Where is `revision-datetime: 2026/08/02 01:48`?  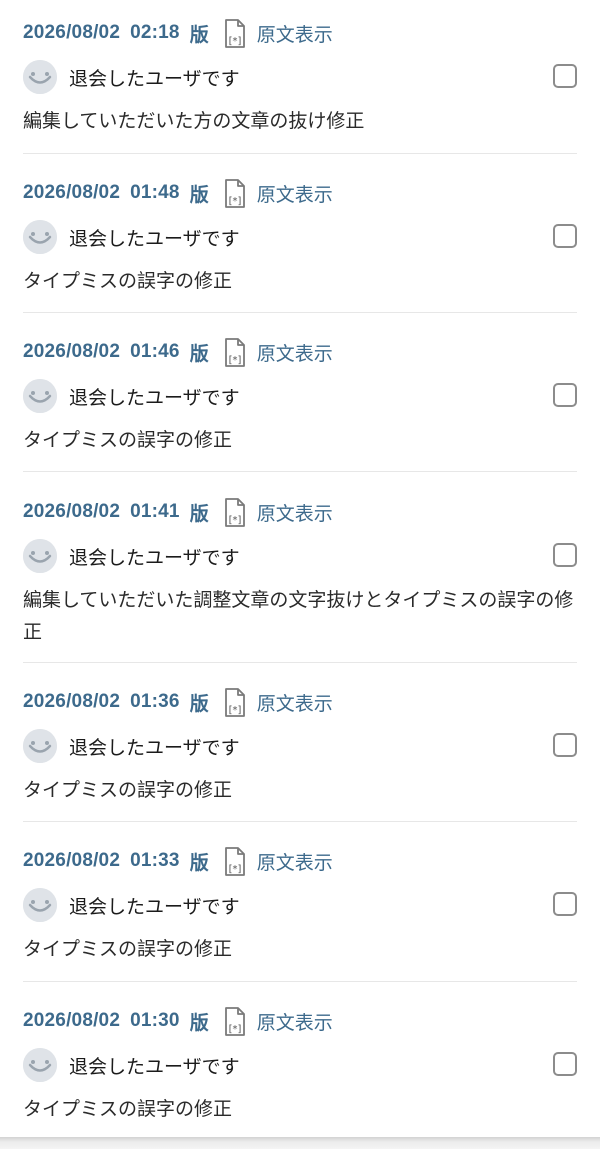 revision-datetime: 2026/08/02 01:48 is located at coordinates (101, 193).